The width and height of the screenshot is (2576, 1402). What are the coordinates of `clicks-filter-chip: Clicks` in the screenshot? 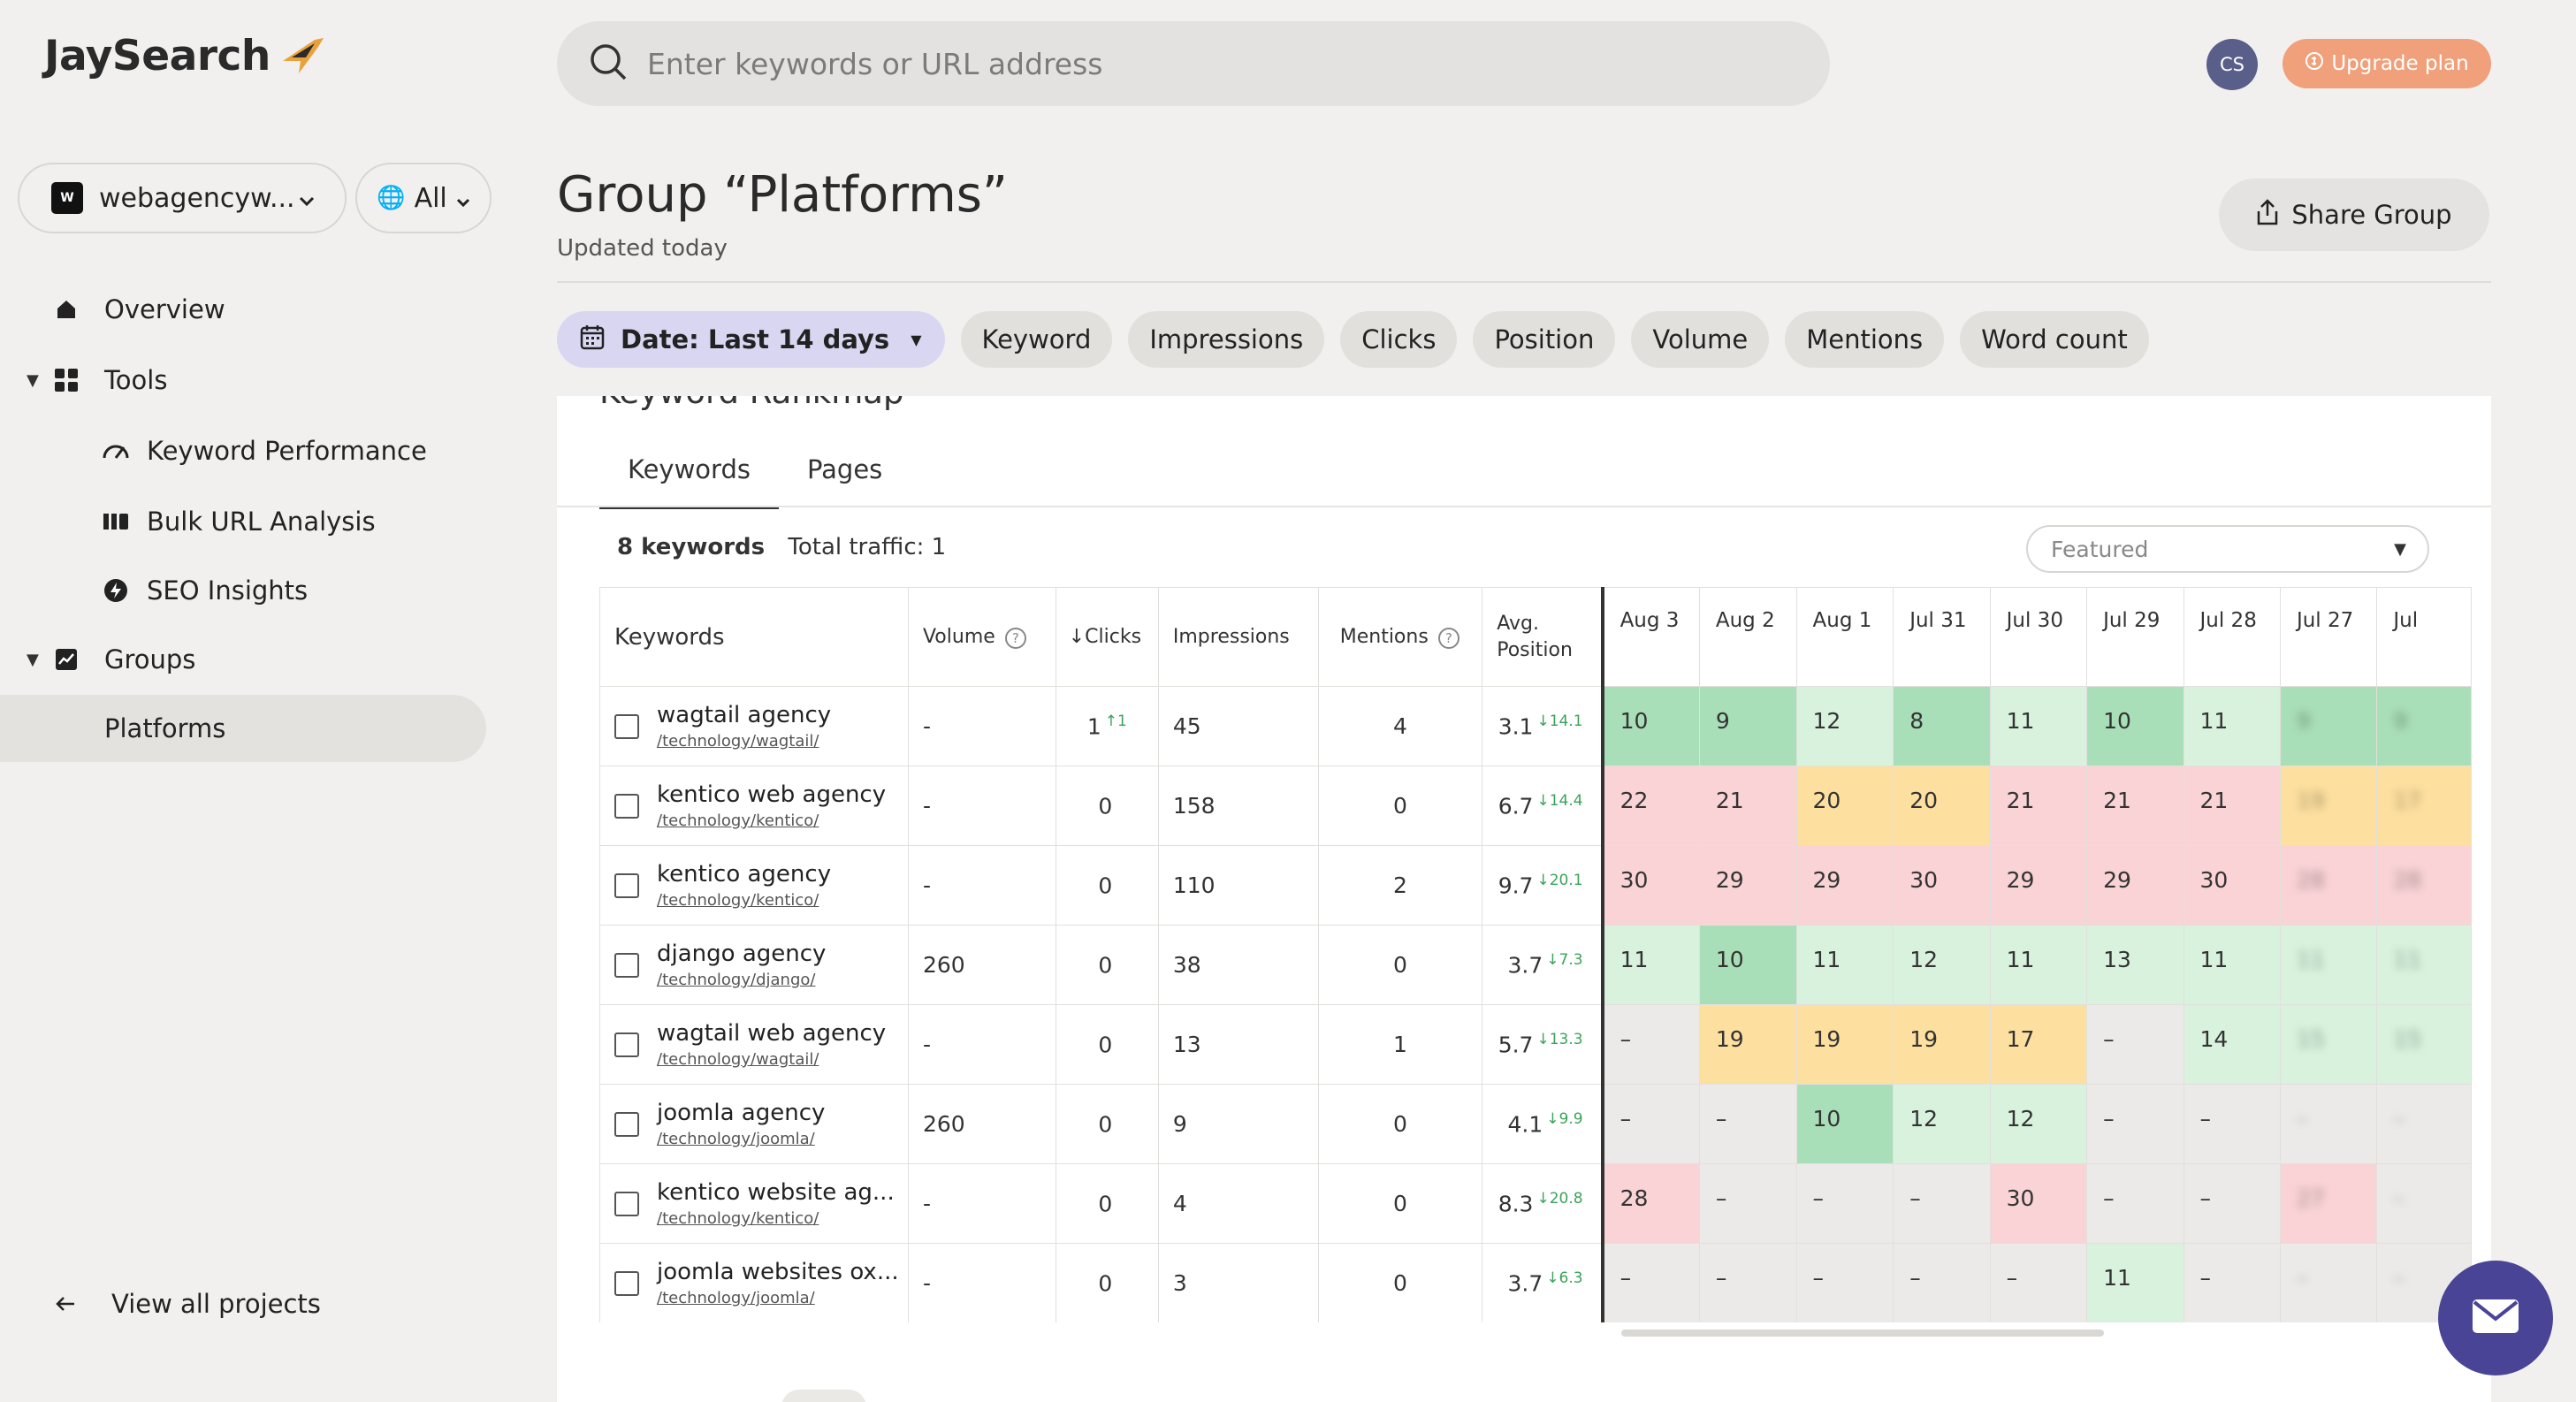 It's located at (1399, 339).